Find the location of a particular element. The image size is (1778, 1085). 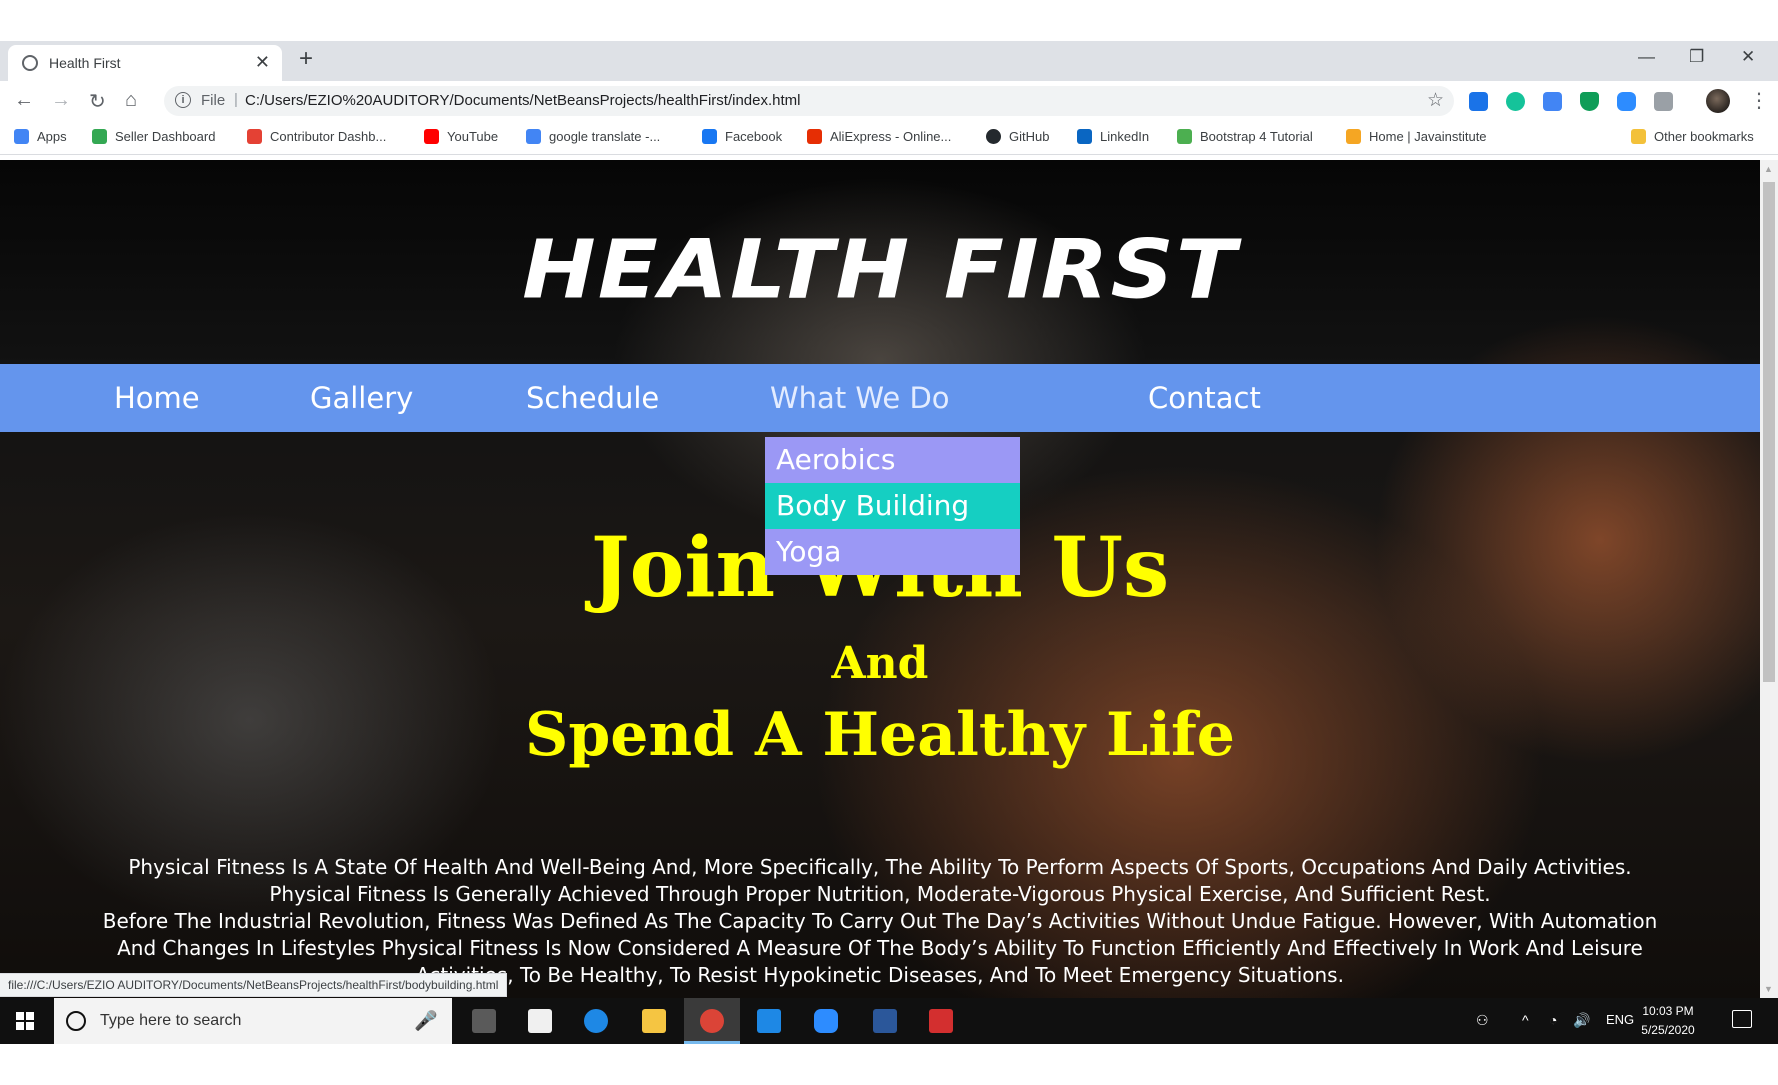

chrome-button is located at coordinates (712, 1021).